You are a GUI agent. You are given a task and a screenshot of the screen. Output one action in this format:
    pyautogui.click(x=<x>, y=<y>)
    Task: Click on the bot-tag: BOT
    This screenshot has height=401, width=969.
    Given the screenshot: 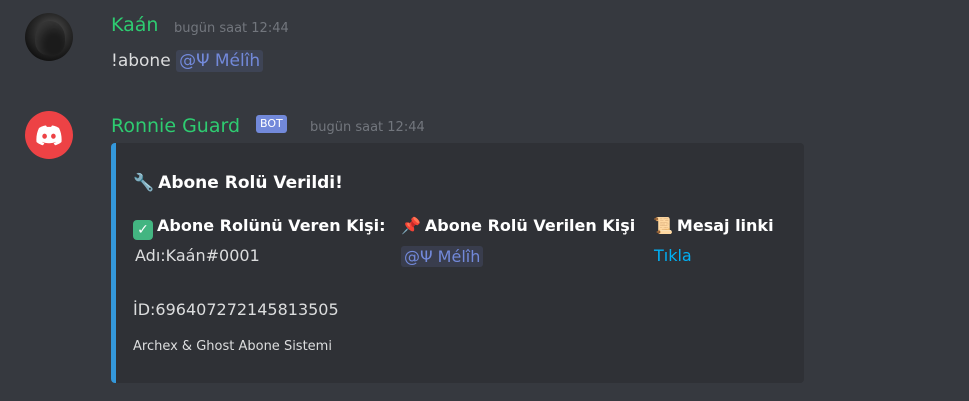 What is the action you would take?
    pyautogui.click(x=271, y=124)
    